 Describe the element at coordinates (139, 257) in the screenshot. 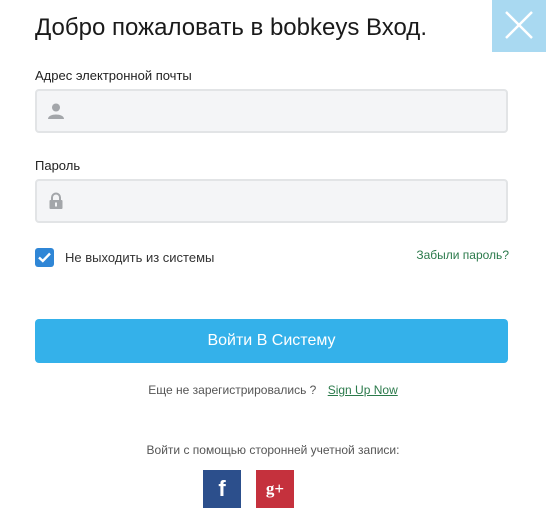

I see `remember-label: Не выходить из системы` at that location.